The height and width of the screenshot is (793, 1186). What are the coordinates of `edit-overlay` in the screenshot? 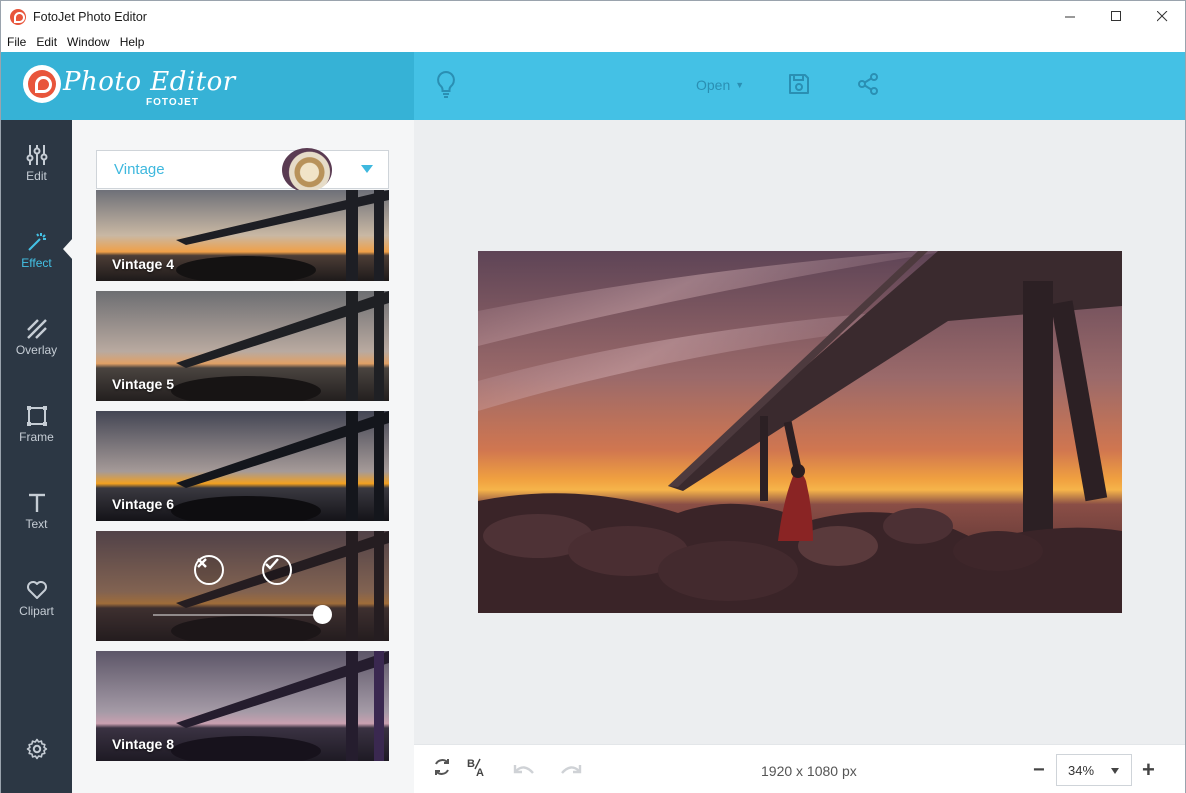 It's located at (242, 586).